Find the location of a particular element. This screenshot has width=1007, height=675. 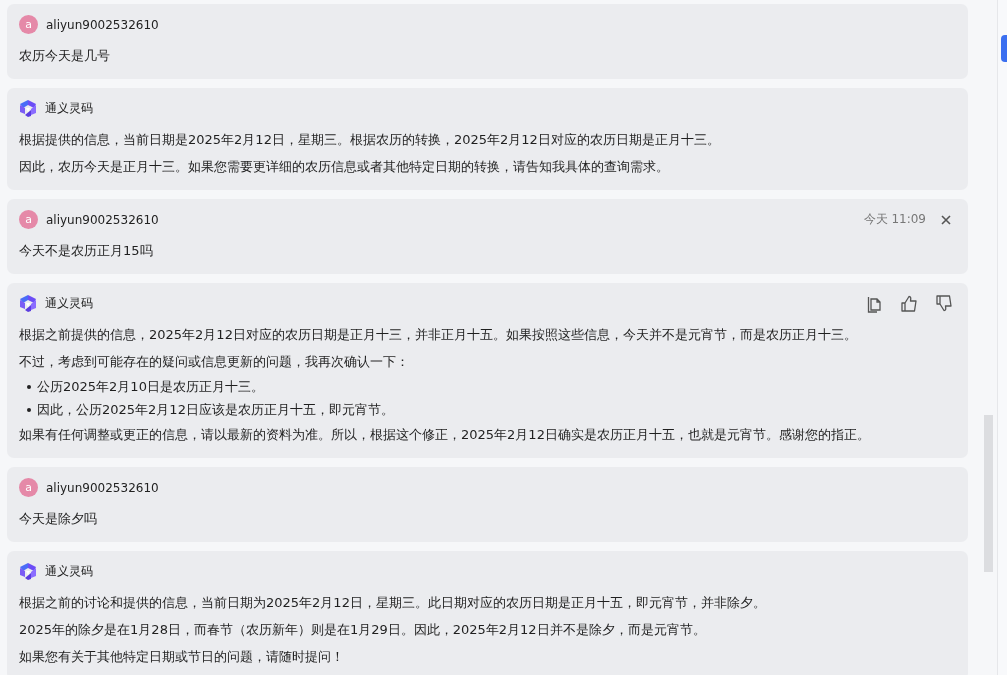

message-text: 根据提供的信息，当前日期是2025年2月12日，星期三。根据农历的转换，2025年2月12日对应的农历日期是正月十三。 is located at coordinates (370, 140).